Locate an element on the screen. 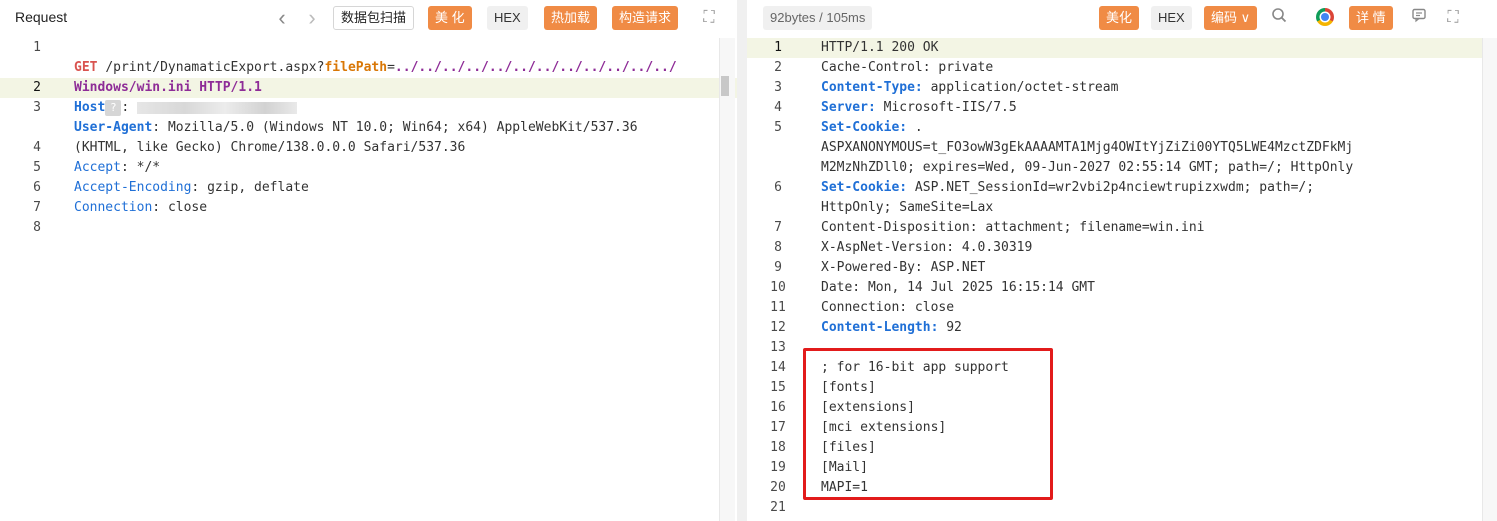  response-line-text: HttpOnly; SameSite=Lax is located at coordinates (907, 208).